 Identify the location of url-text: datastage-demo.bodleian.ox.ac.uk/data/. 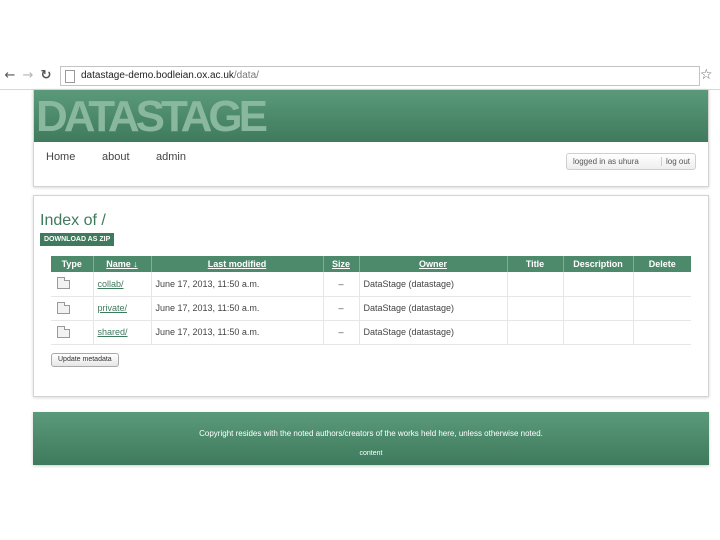
(170, 75).